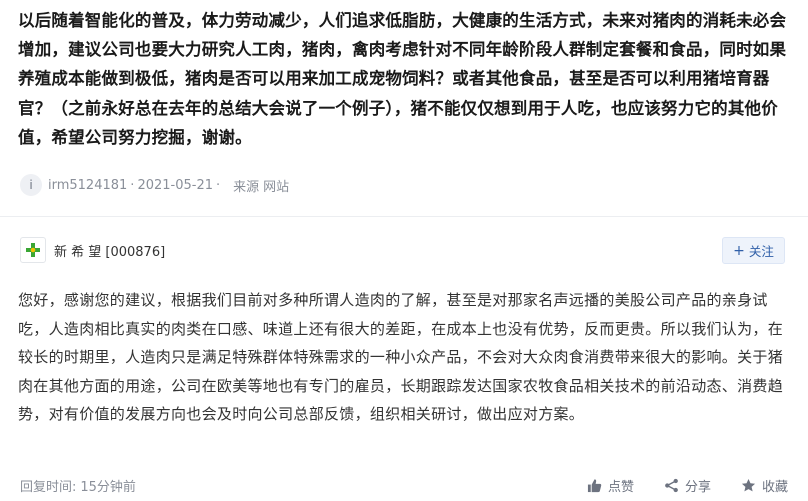 This screenshot has width=808, height=501. I want to click on company-header: 新 希 望 [000876], so click(92, 250).